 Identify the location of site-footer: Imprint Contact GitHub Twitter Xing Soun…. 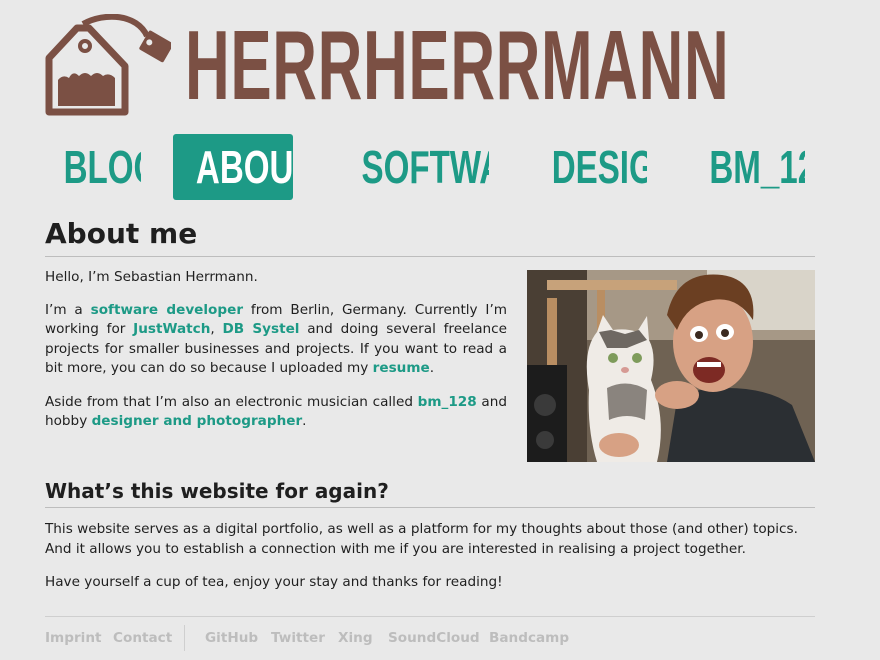
(430, 638).